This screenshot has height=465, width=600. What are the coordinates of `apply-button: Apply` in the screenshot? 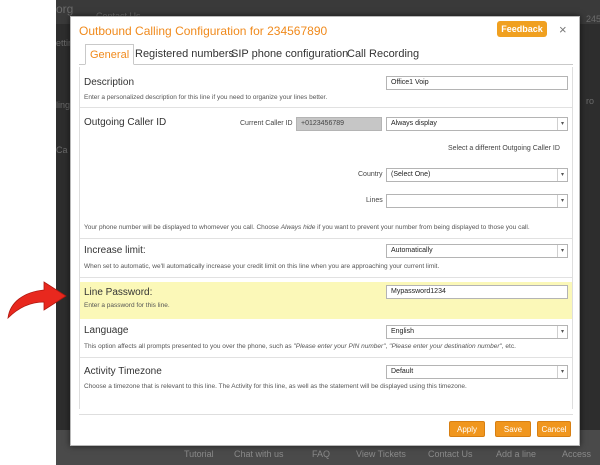 It's located at (467, 429).